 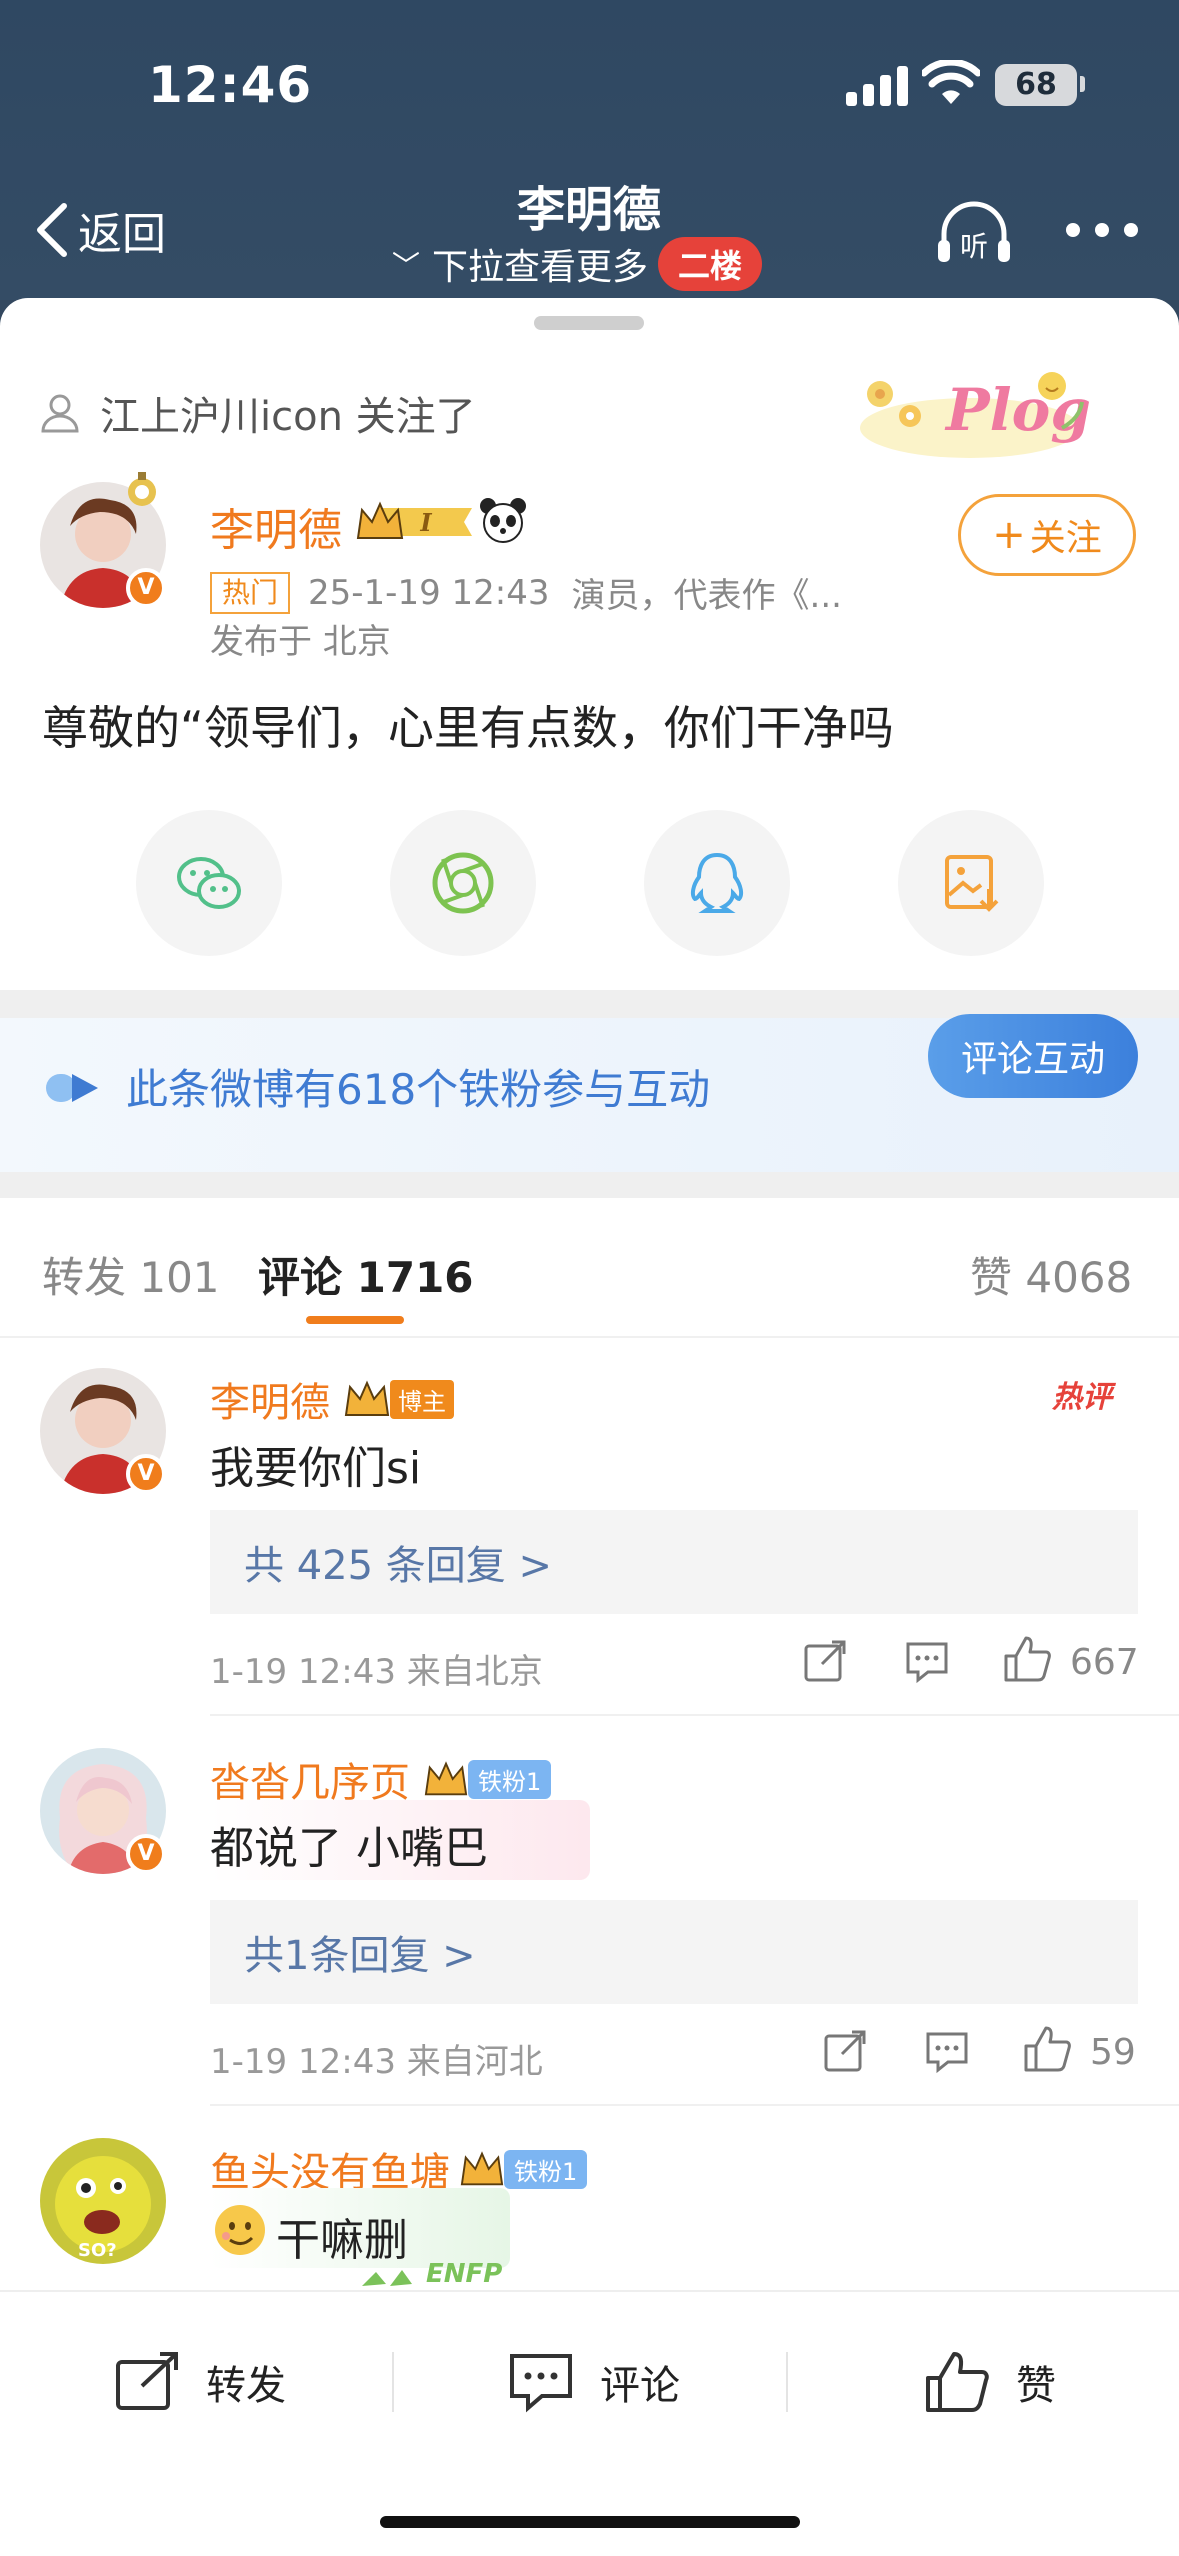 What do you see at coordinates (97, 2250) in the screenshot?
I see `svg-text: SO?` at bounding box center [97, 2250].